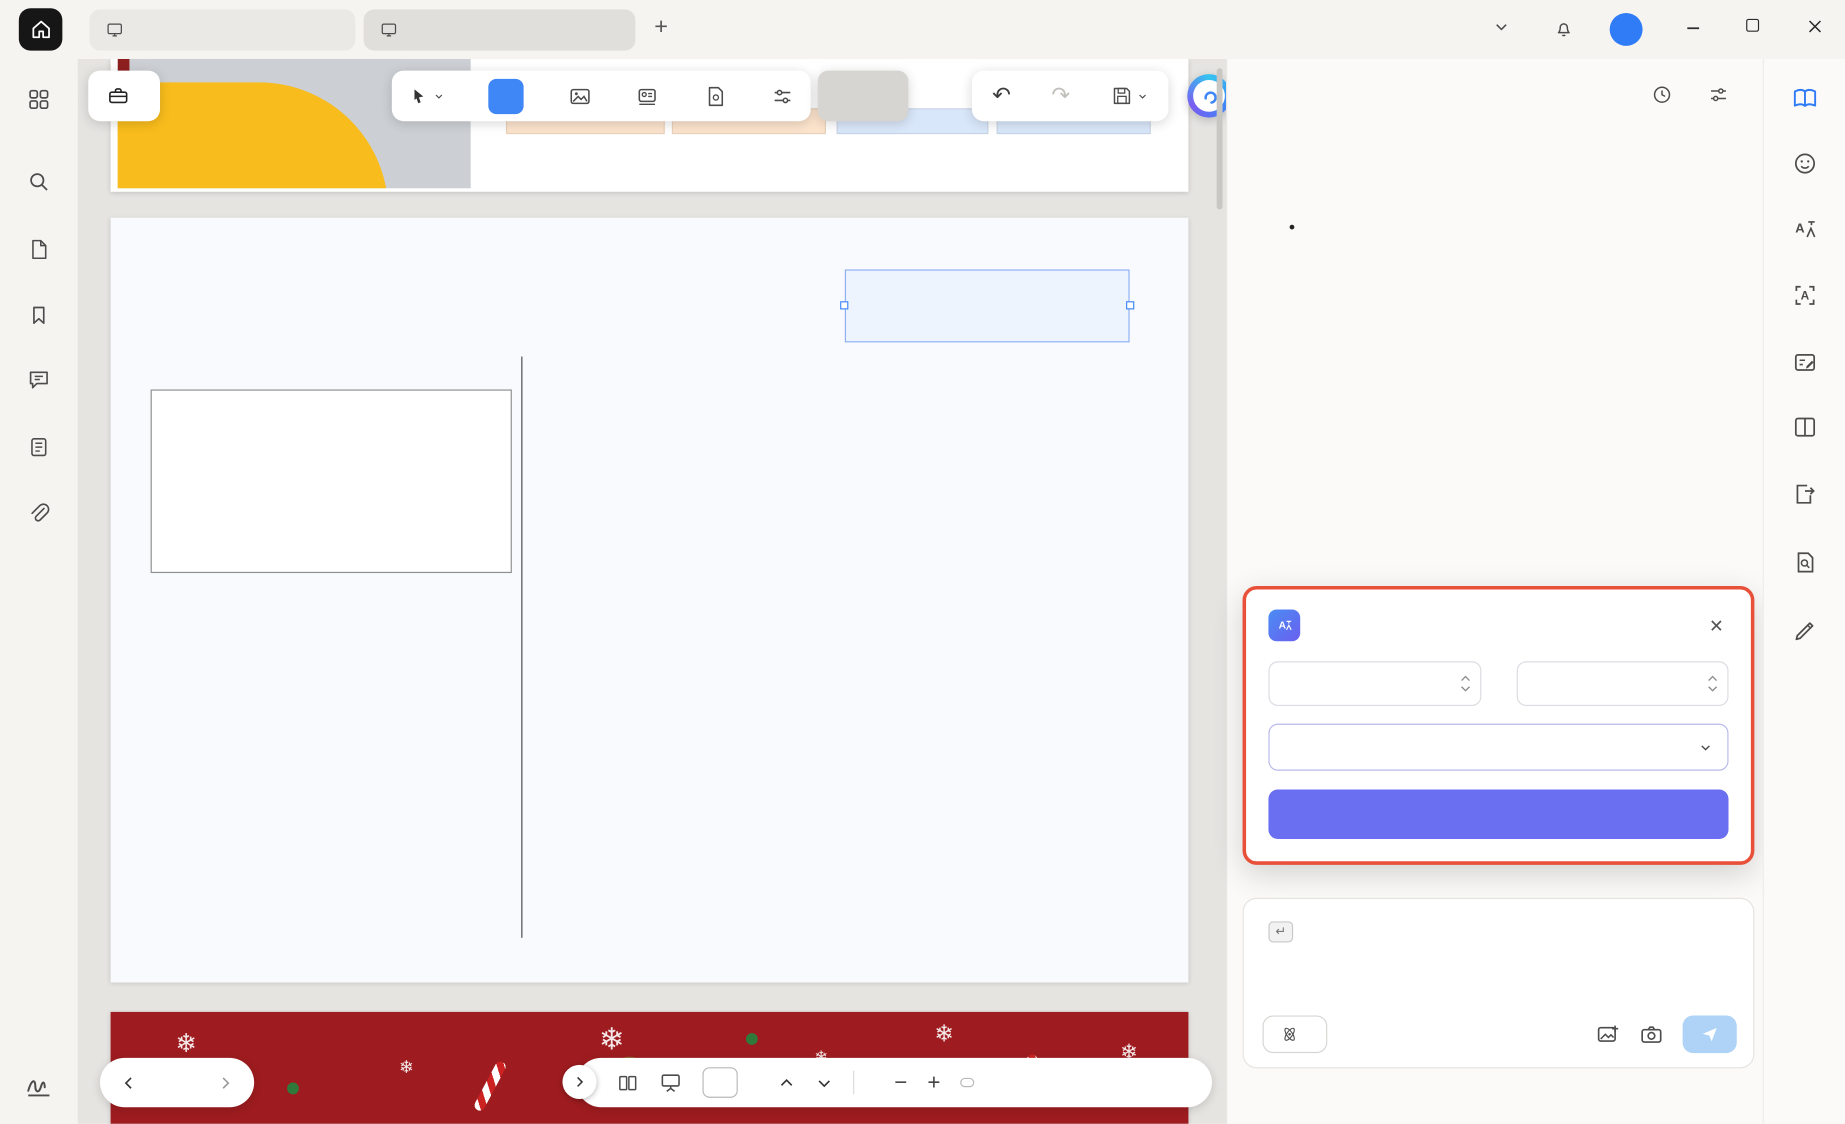 This screenshot has height=1124, width=1845. What do you see at coordinates (1716, 625) in the screenshot?
I see `dialog-close-button: ✕` at bounding box center [1716, 625].